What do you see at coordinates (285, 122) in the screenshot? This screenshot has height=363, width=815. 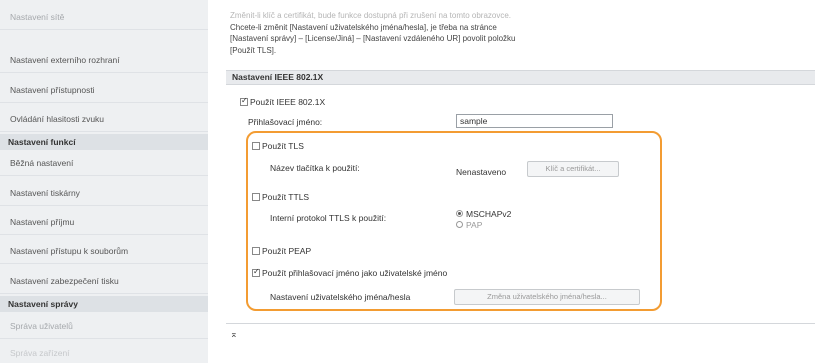 I see `login-name-label: Přihlašovací jméno:` at bounding box center [285, 122].